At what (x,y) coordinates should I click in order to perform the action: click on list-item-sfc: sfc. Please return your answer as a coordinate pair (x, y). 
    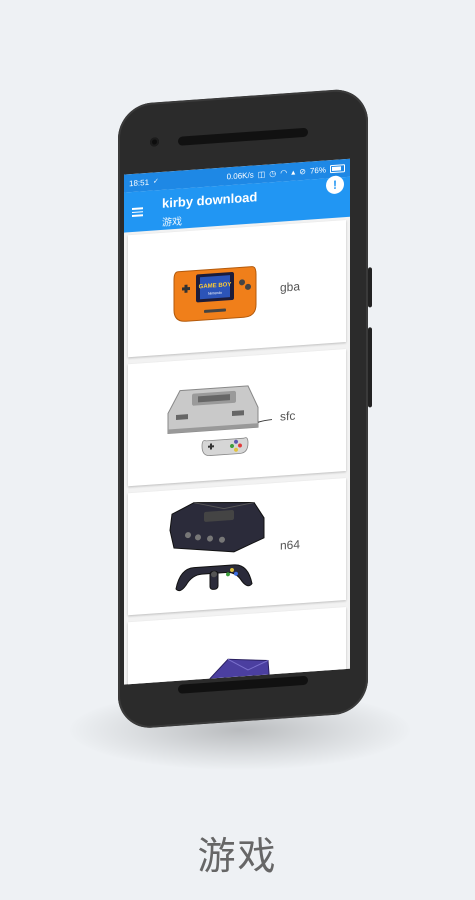
    Looking at the image, I should click on (237, 418).